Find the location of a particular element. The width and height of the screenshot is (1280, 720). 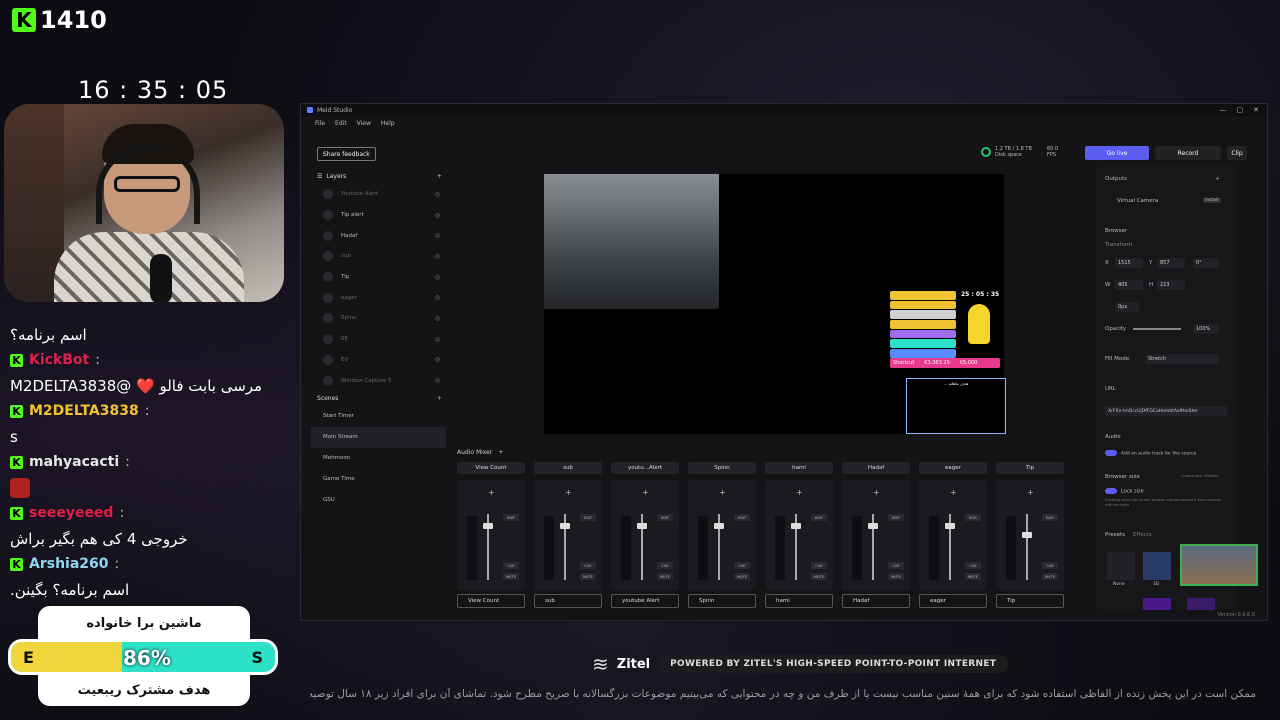

close-icon: ✕ is located at coordinates (1256, 110).